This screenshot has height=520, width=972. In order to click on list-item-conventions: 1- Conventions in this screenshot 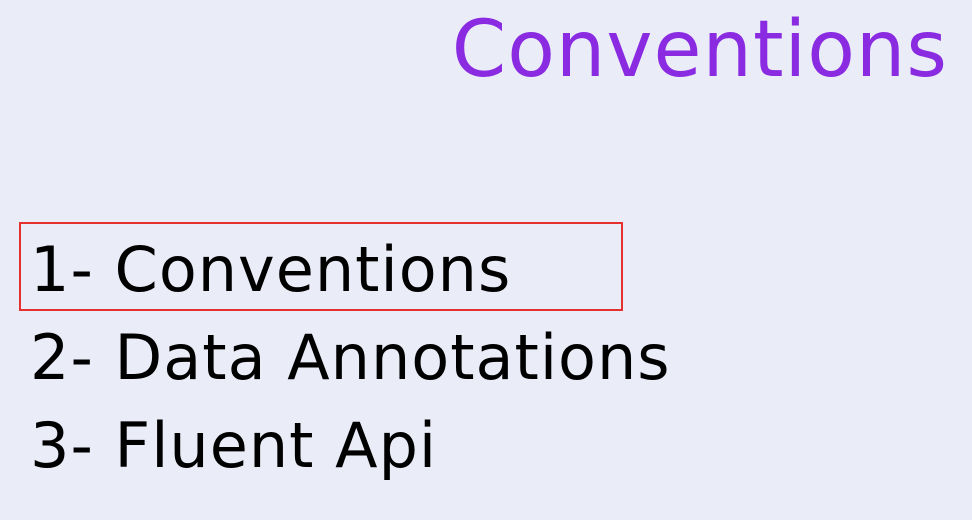, I will do `click(271, 269)`.